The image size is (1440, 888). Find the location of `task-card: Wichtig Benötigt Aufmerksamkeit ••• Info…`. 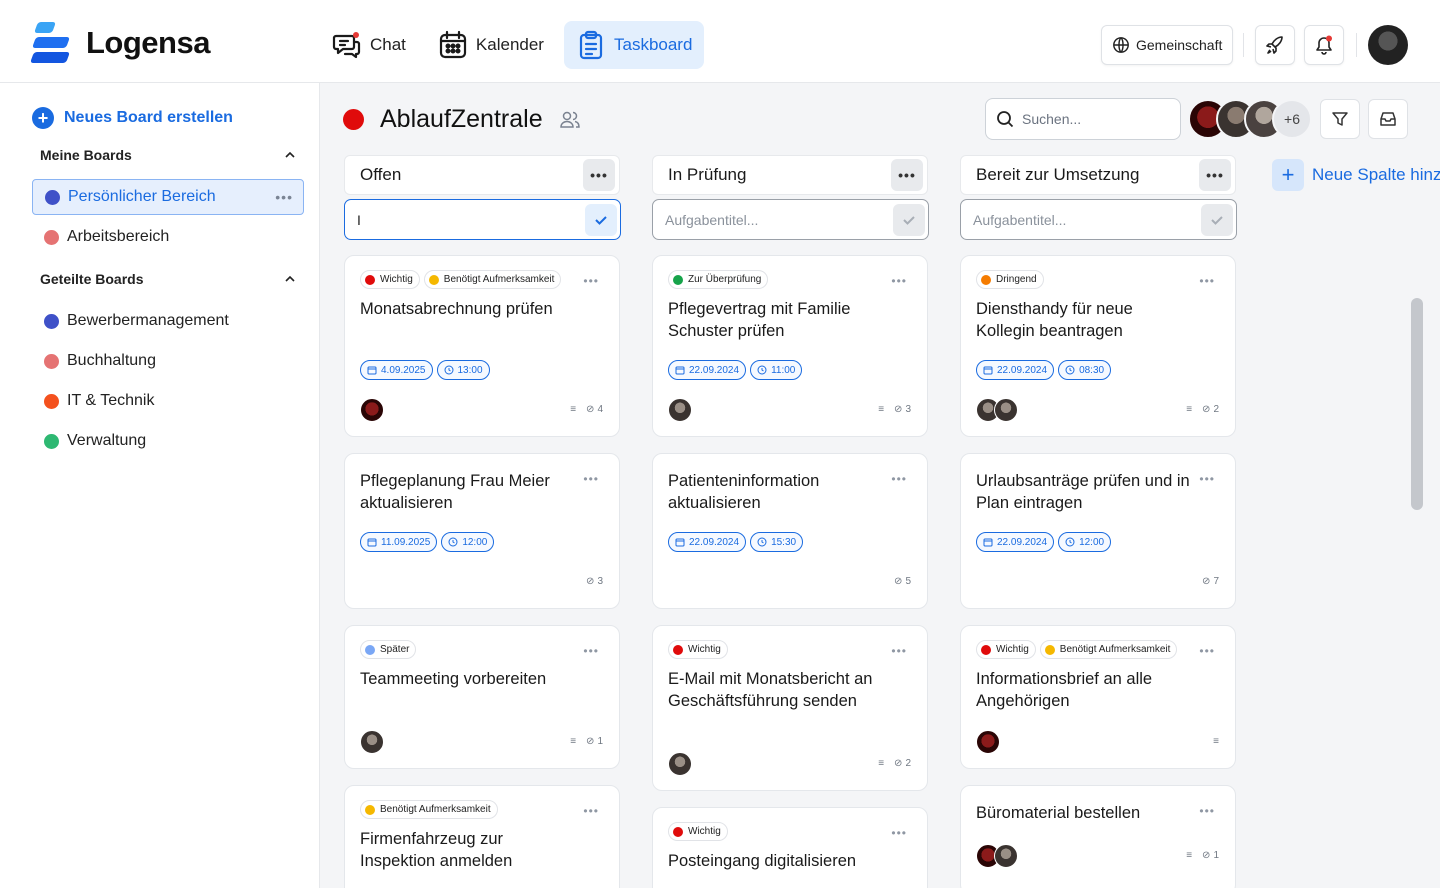

task-card: Wichtig Benötigt Aufmerksamkeit ••• Info… is located at coordinates (1098, 697).